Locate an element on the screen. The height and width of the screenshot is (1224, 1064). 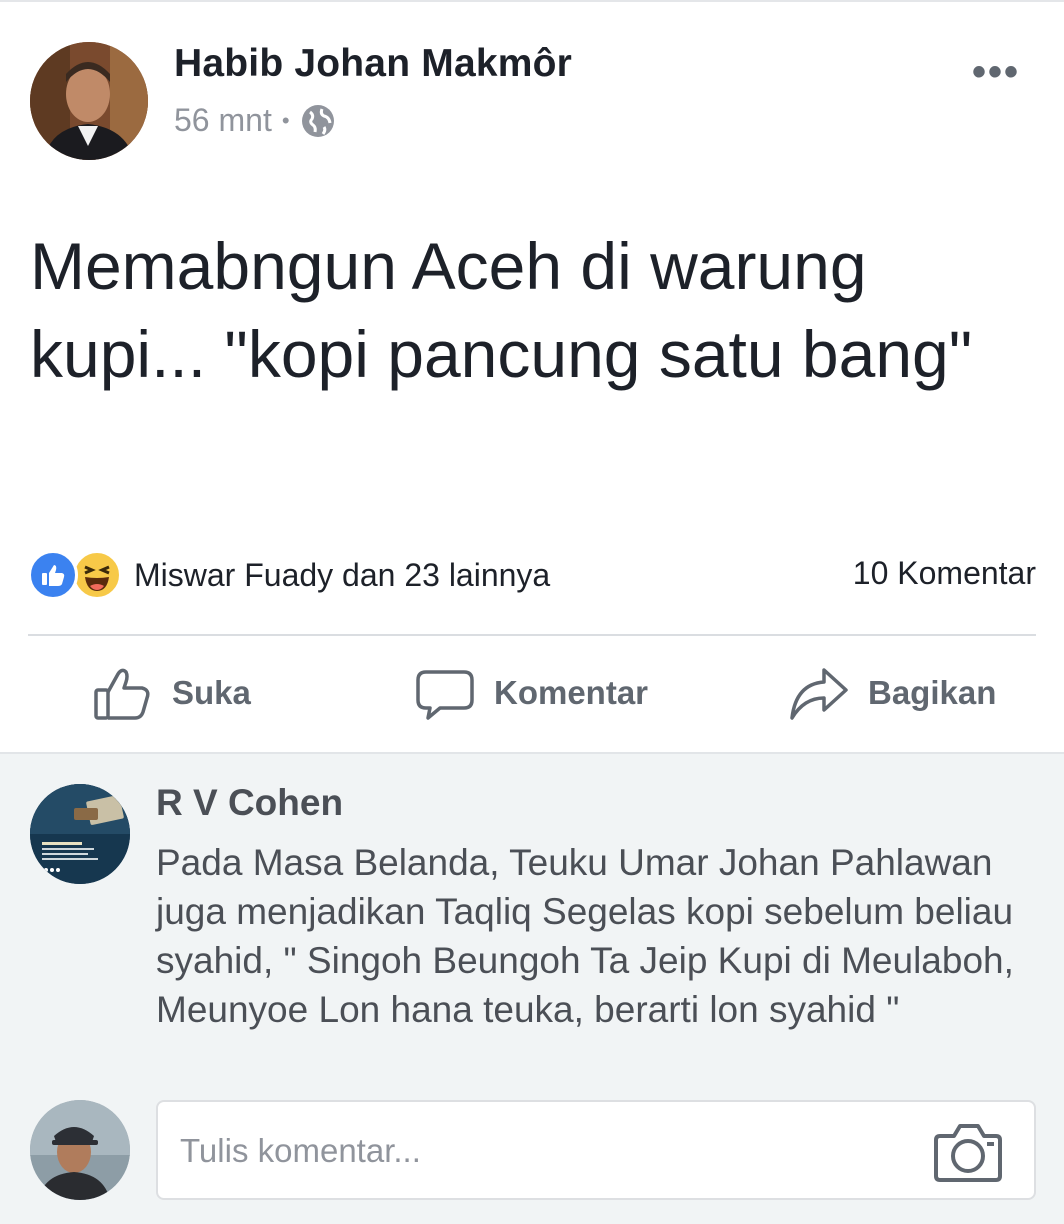
commenter-name: R V Cohen is located at coordinates (249, 803).